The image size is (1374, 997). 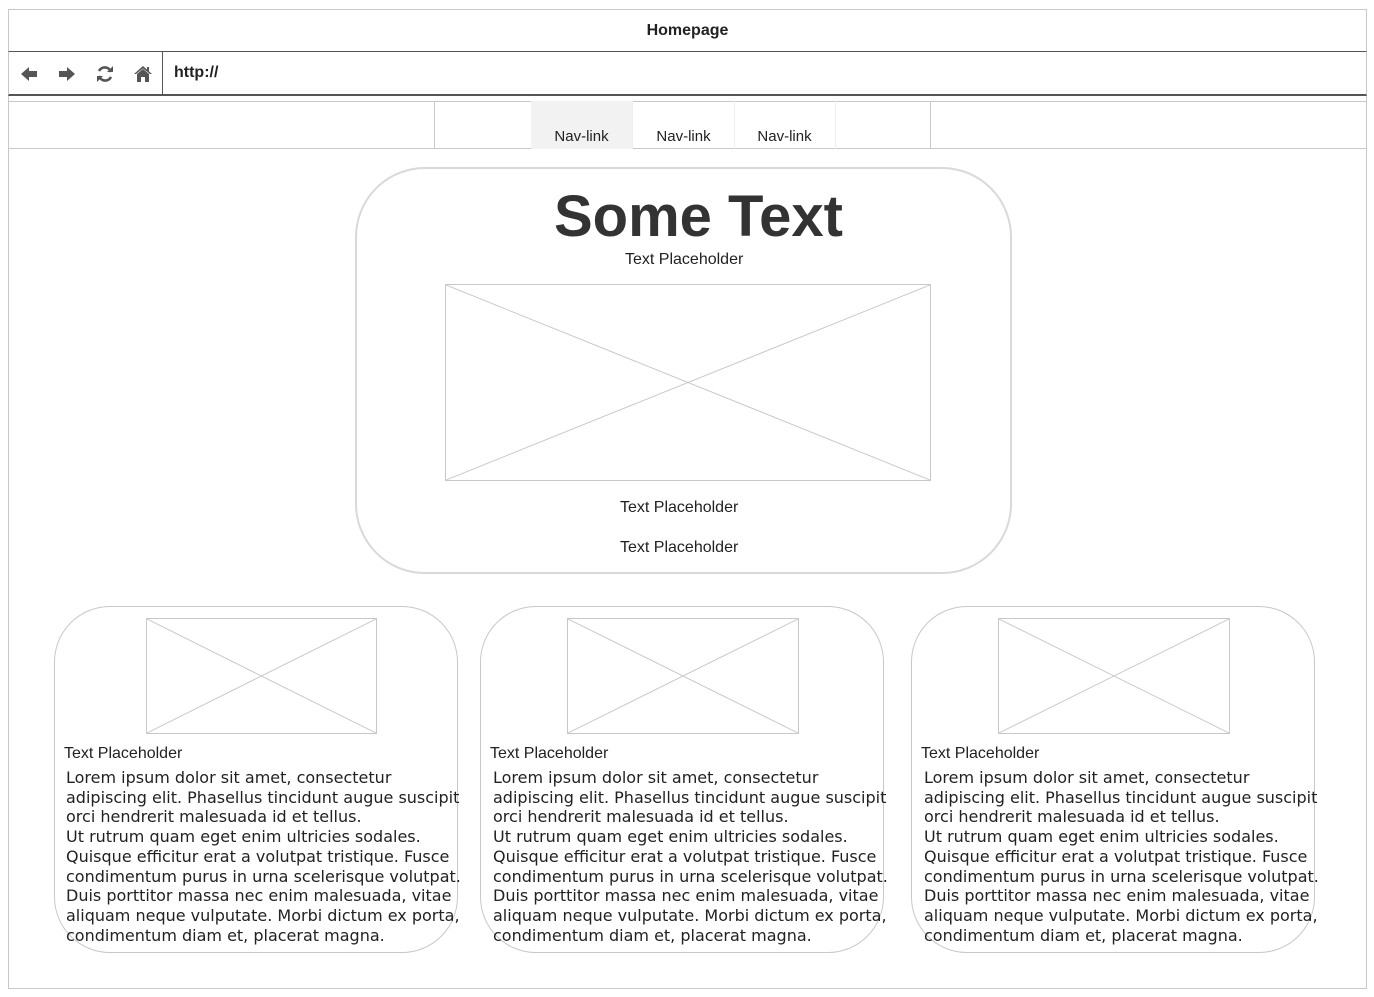 I want to click on hero-image-placeholder, so click(x=688, y=382).